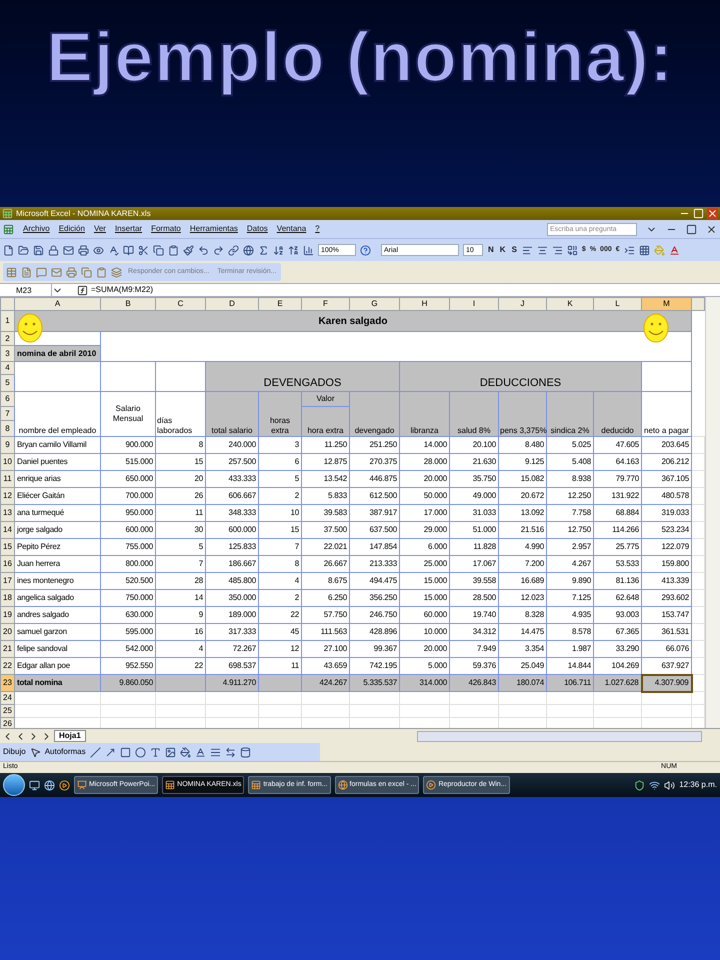 The width and height of the screenshot is (720, 960). Describe the element at coordinates (128, 250) in the screenshot. I see `book-icon` at that location.